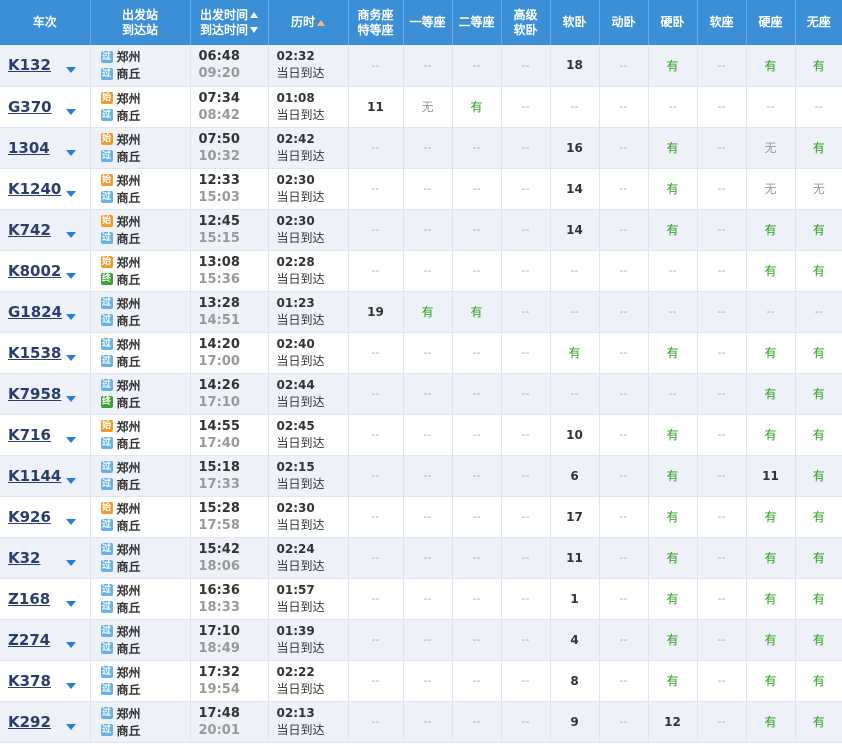 The image size is (842, 744). What do you see at coordinates (308, 22) in the screenshot?
I see `sort-duration: 历时` at bounding box center [308, 22].